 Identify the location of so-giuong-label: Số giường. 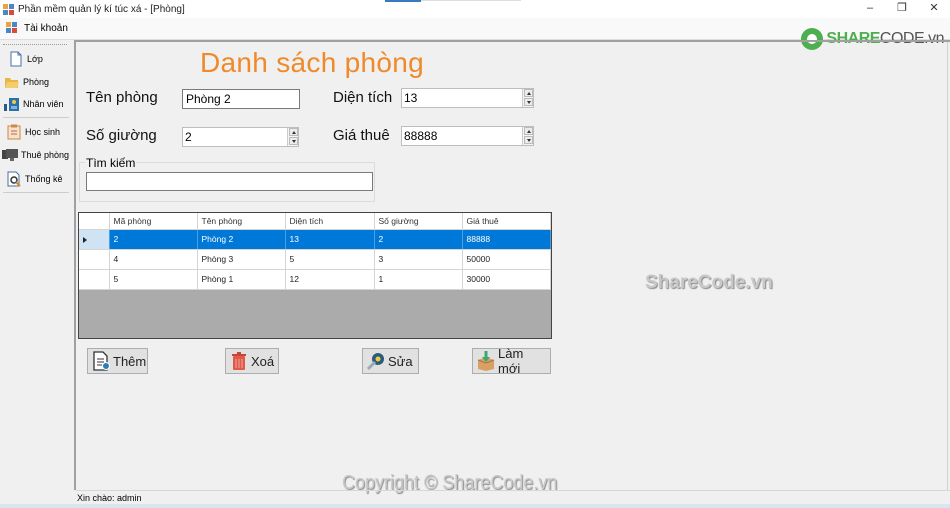
(121, 135).